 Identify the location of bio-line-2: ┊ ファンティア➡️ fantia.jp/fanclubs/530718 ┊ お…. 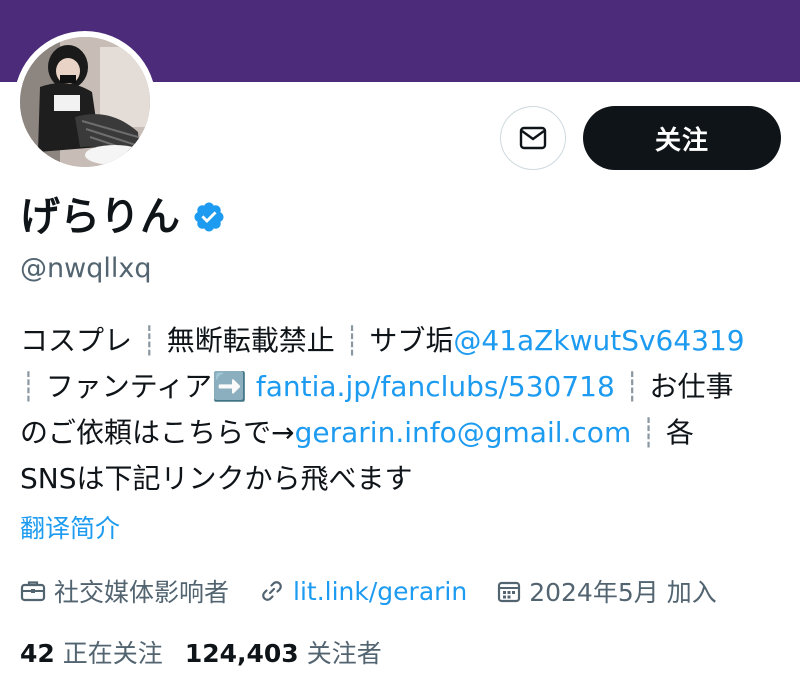
(405, 387).